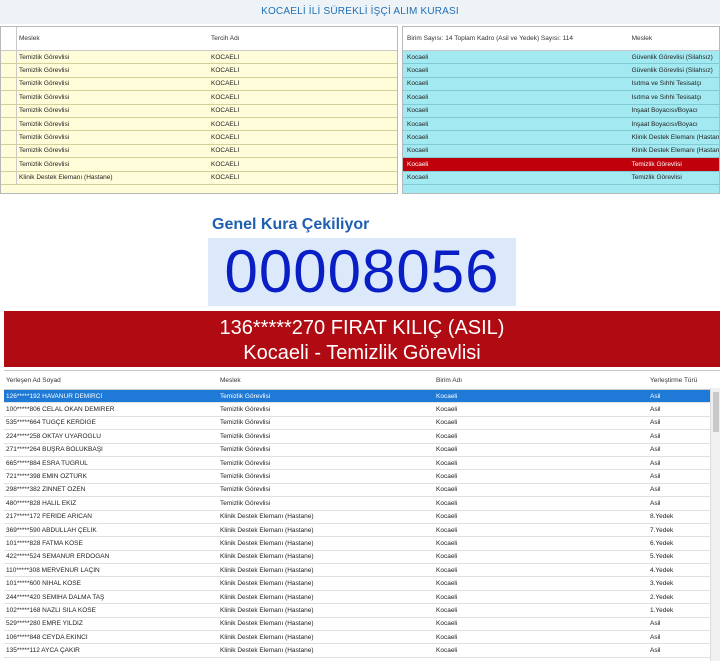 This screenshot has width=720, height=661. What do you see at coordinates (41, 503) in the screenshot?
I see `ad-soyad-cell: 480*****828 HALİL EKİZ` at bounding box center [41, 503].